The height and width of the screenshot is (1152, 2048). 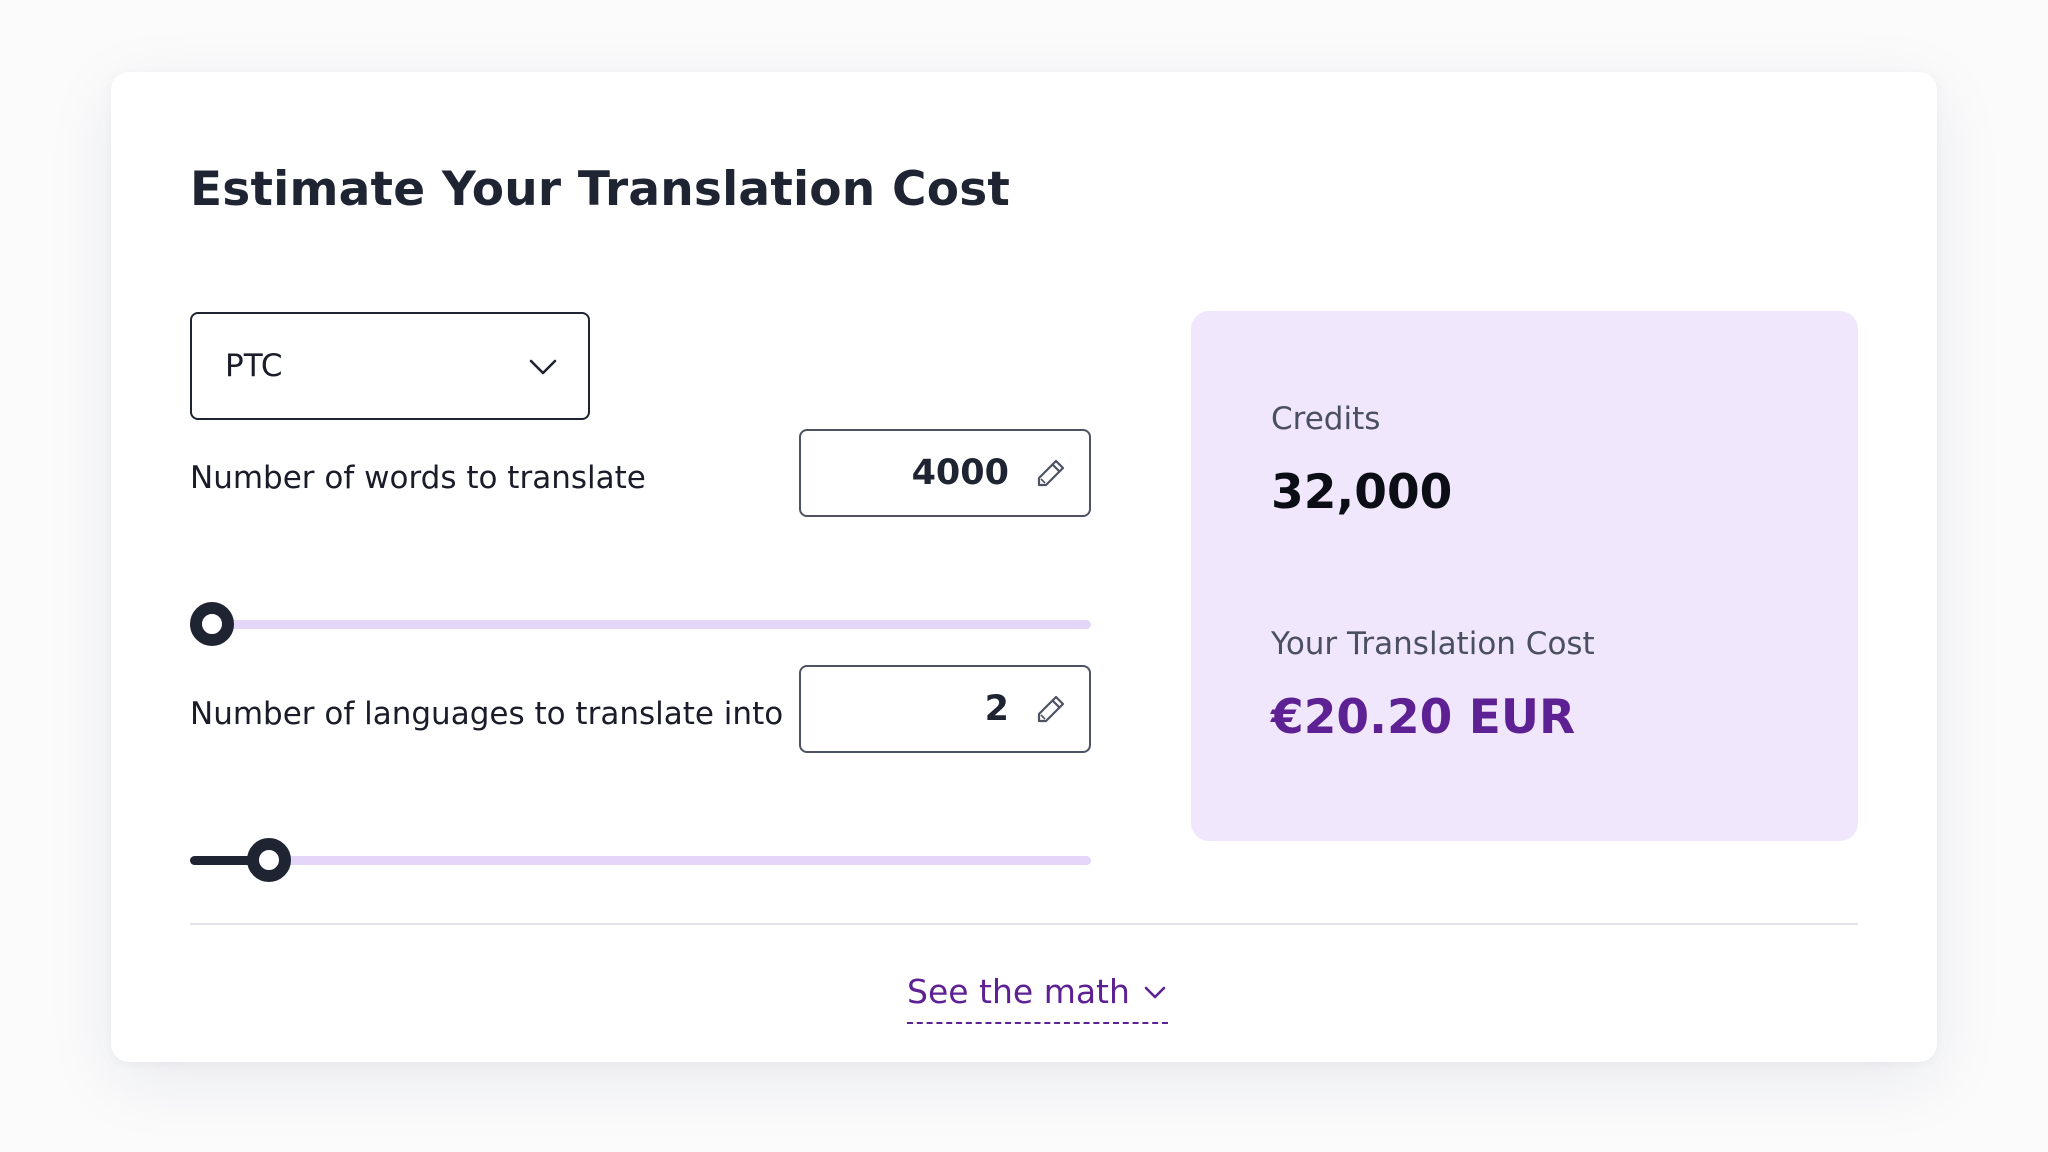 What do you see at coordinates (1433, 644) in the screenshot?
I see `cost-label: Your Translation Cost` at bounding box center [1433, 644].